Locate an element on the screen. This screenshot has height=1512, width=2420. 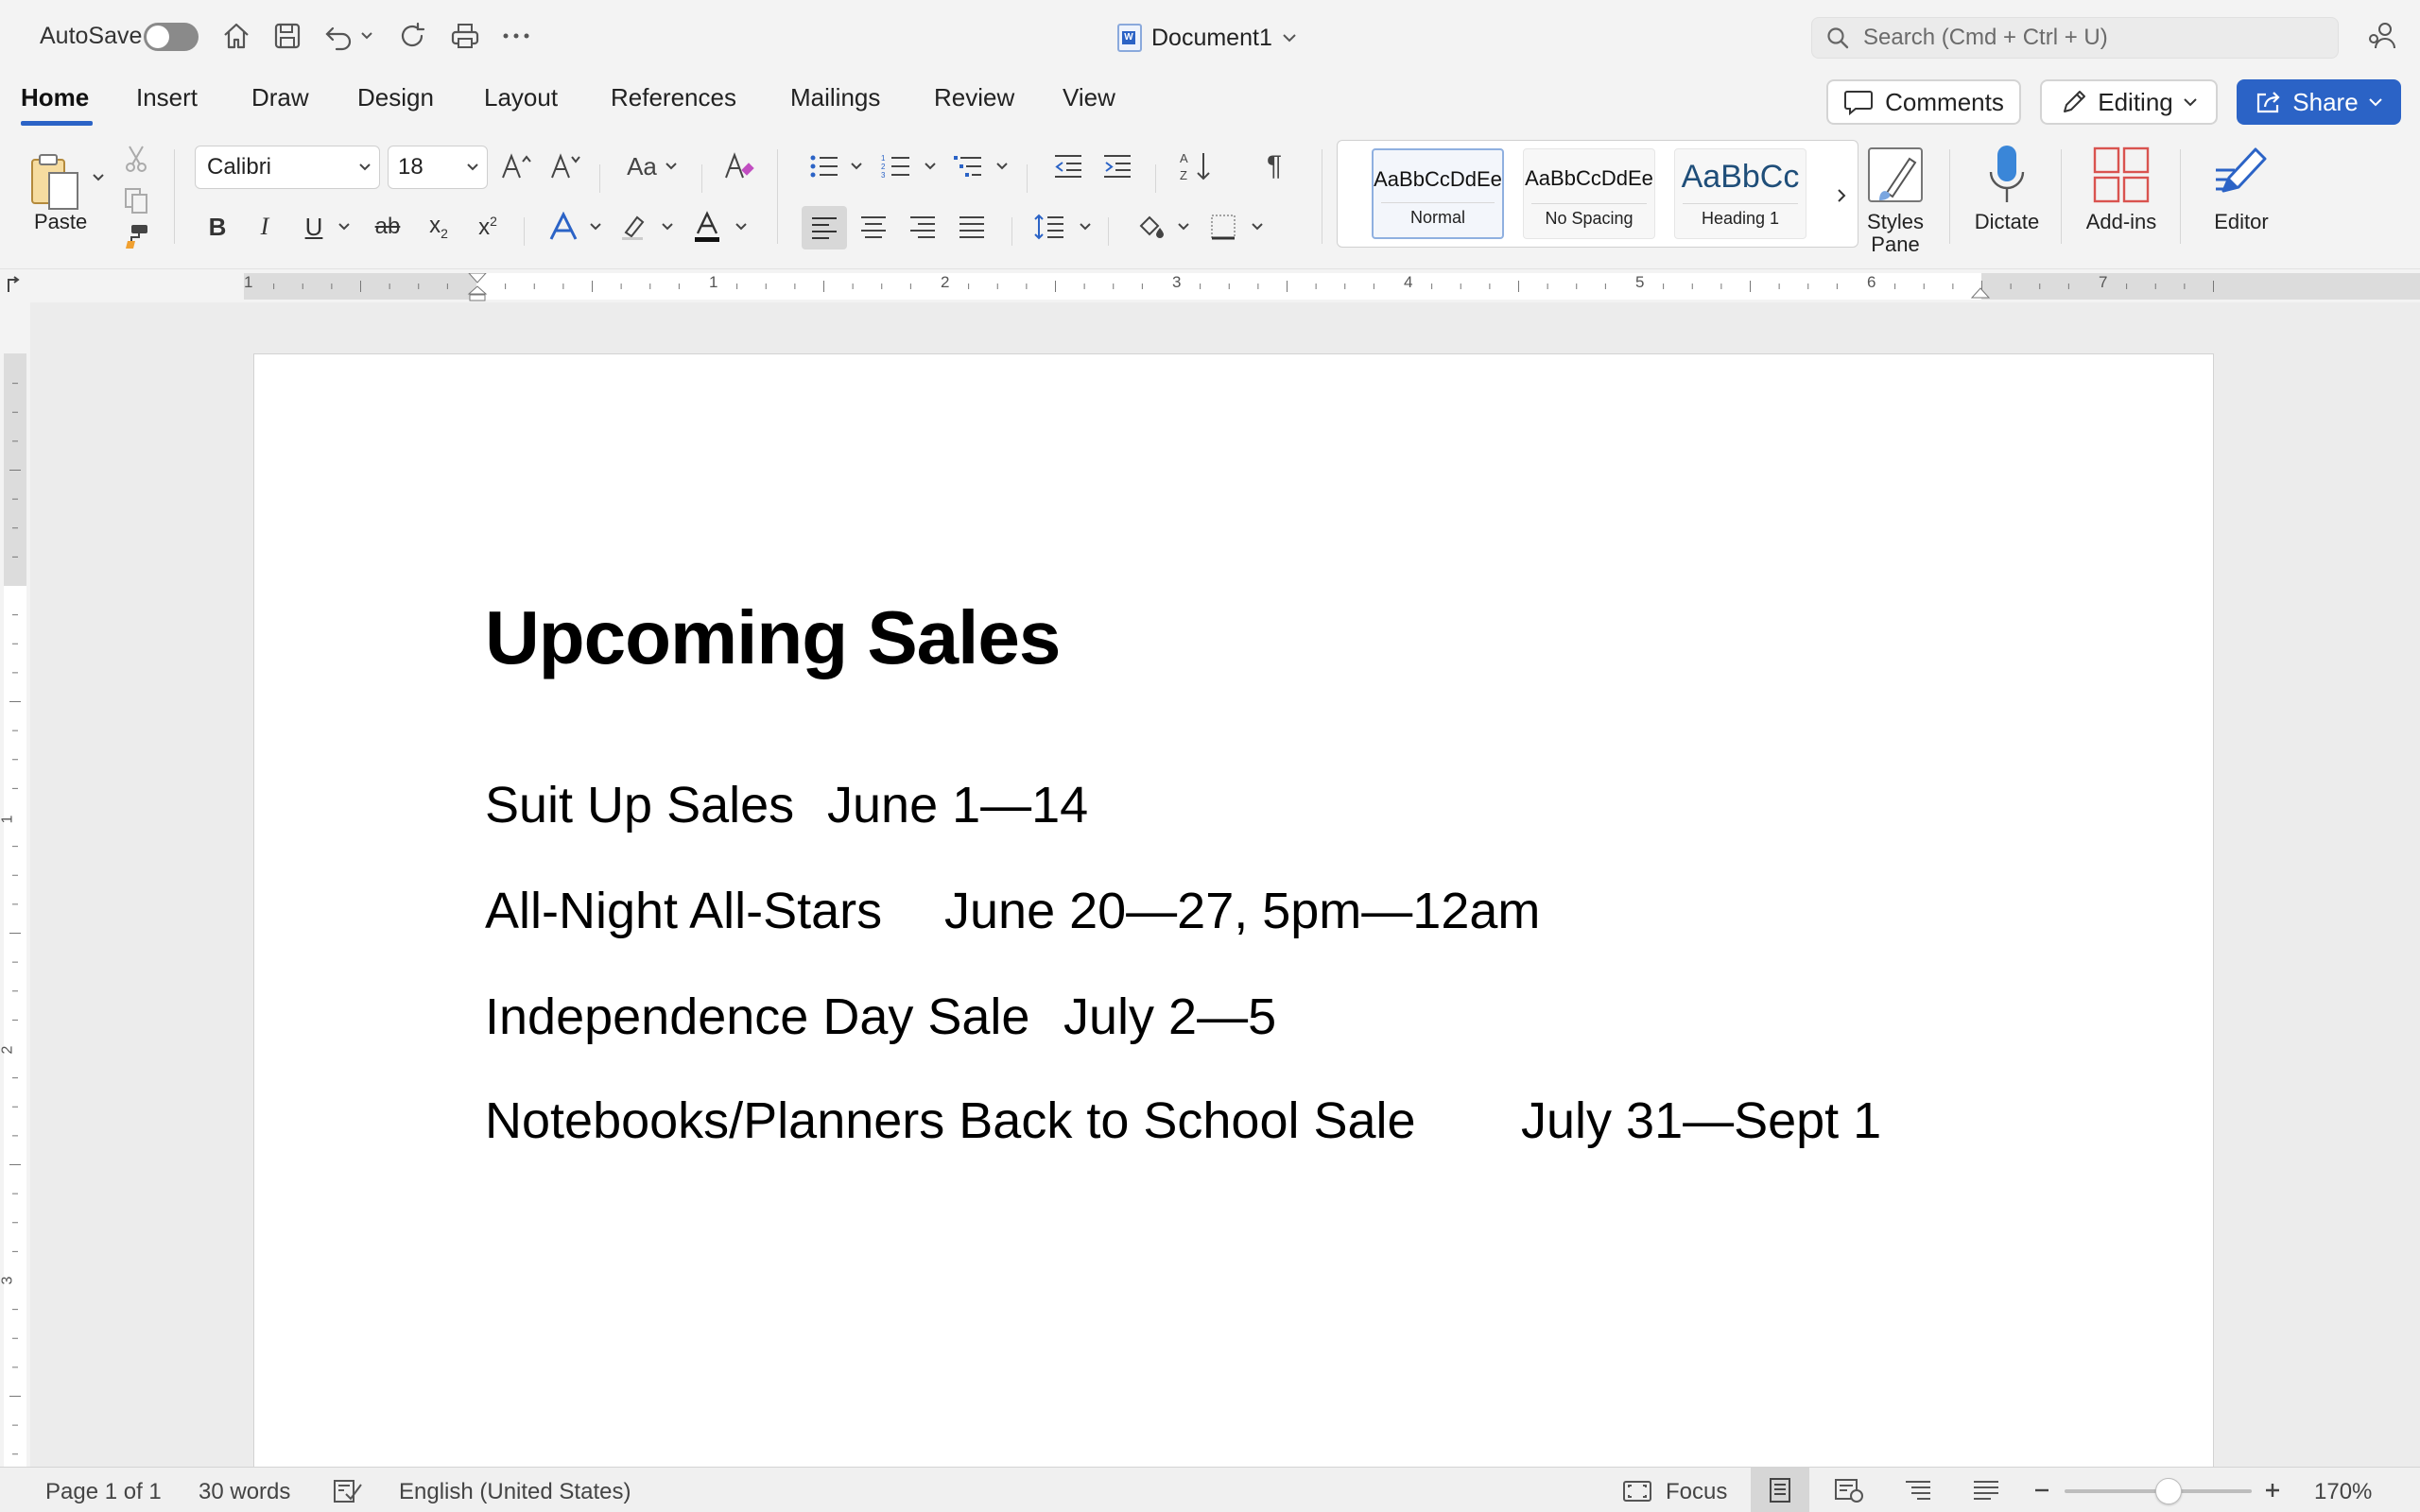
tab-draw: Draw is located at coordinates (280, 97).